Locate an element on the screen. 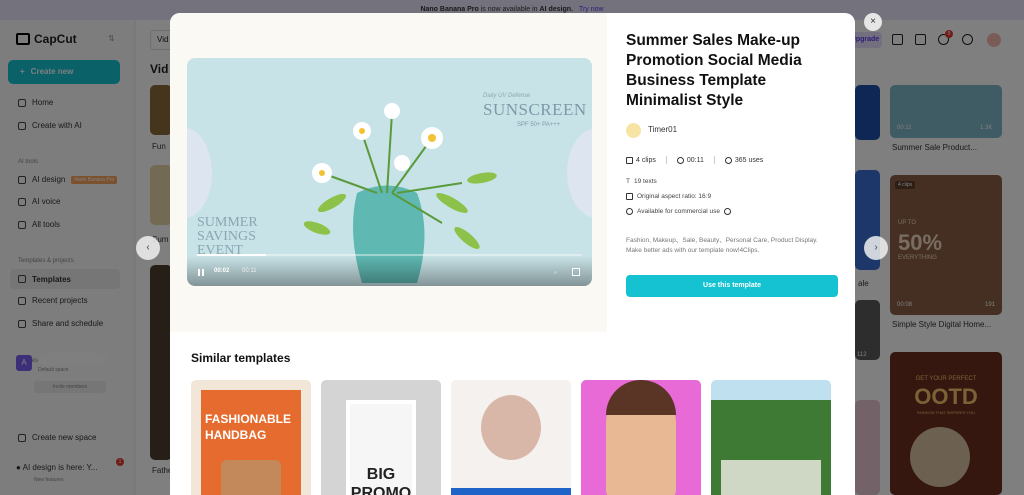  clips-stat: 4 clips is located at coordinates (641, 160).